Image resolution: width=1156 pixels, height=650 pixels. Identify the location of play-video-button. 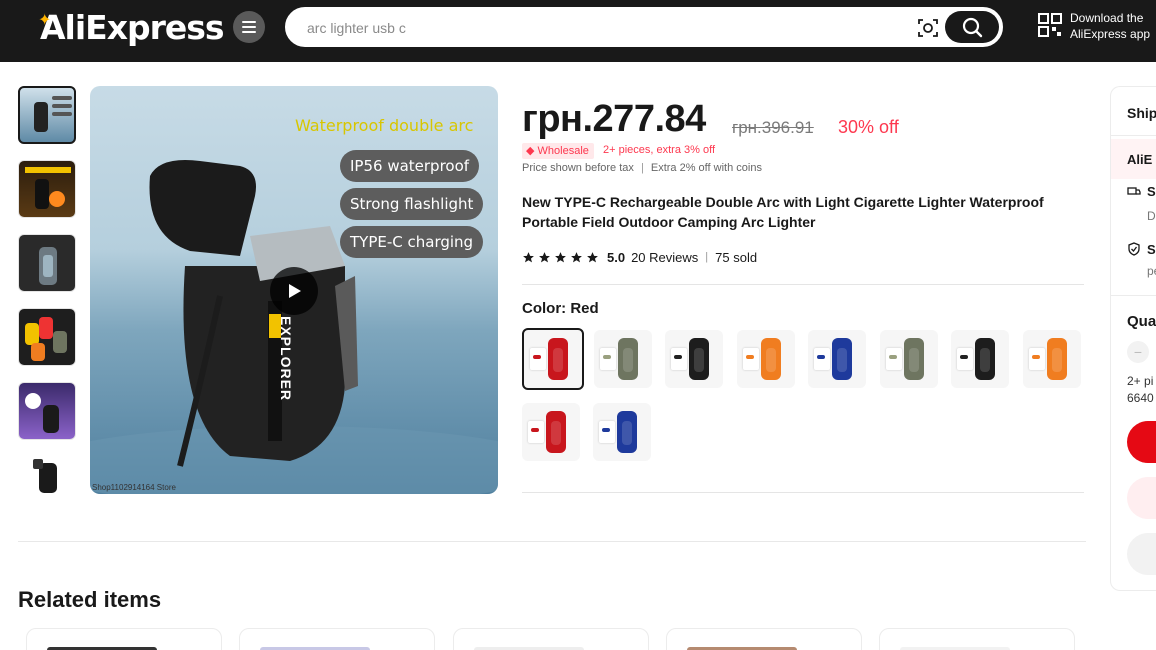
(294, 291).